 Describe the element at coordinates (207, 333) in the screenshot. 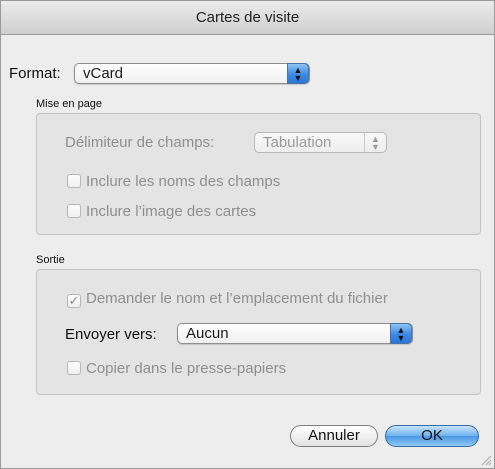

I see `send-to-value: Aucun` at that location.